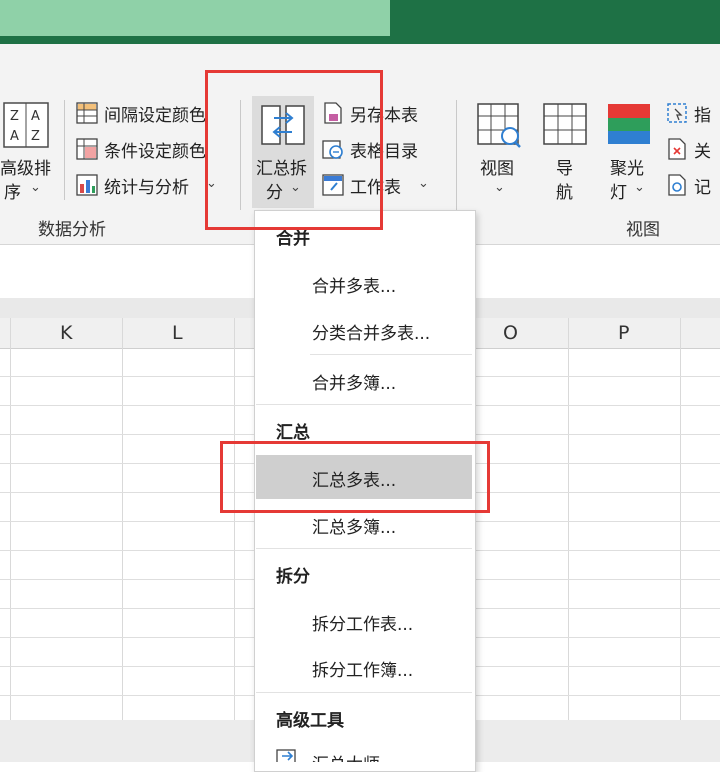  What do you see at coordinates (293, 577) in the screenshot?
I see `menu-heading-split: 拆分` at bounding box center [293, 577].